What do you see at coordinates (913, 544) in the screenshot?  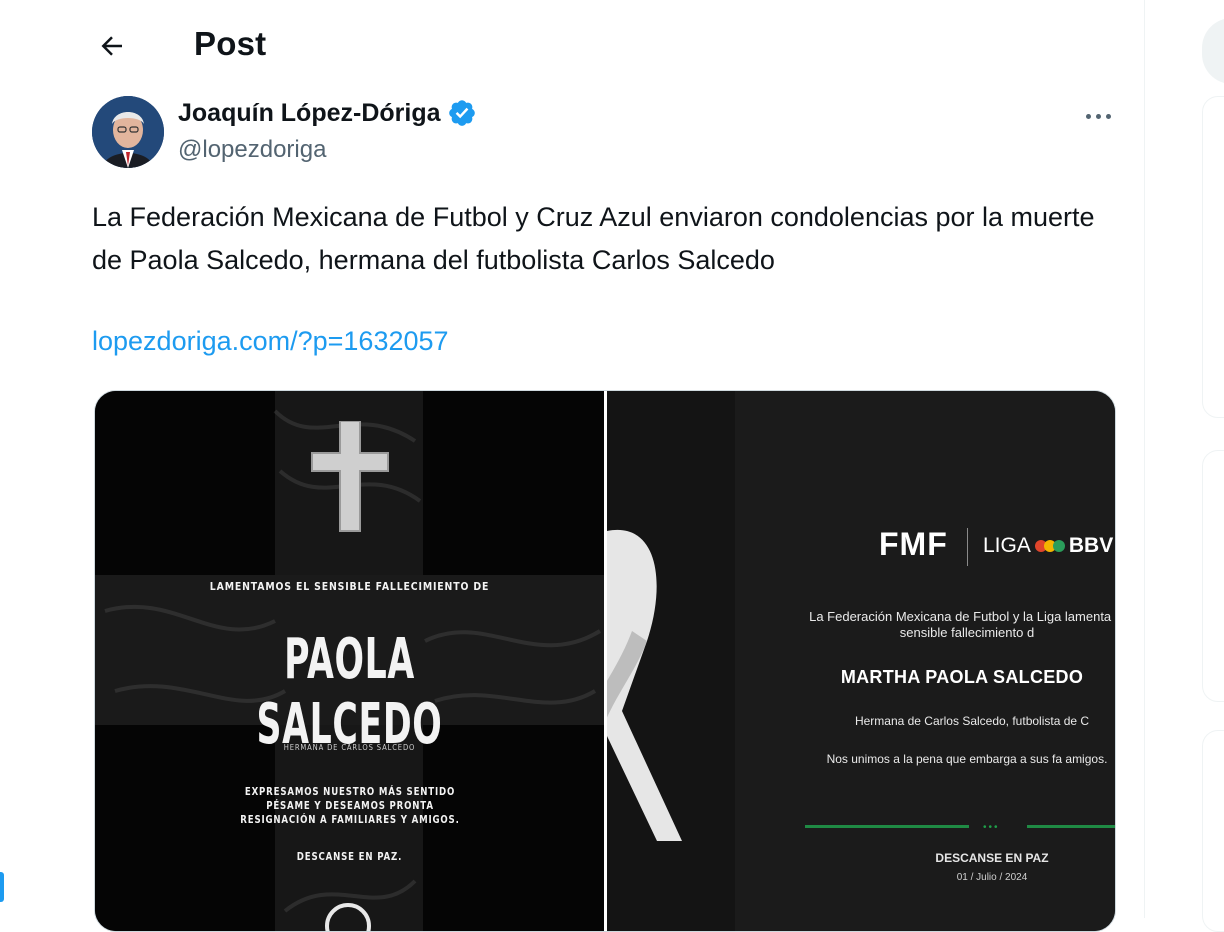 I see `fmf-logo: FMF` at bounding box center [913, 544].